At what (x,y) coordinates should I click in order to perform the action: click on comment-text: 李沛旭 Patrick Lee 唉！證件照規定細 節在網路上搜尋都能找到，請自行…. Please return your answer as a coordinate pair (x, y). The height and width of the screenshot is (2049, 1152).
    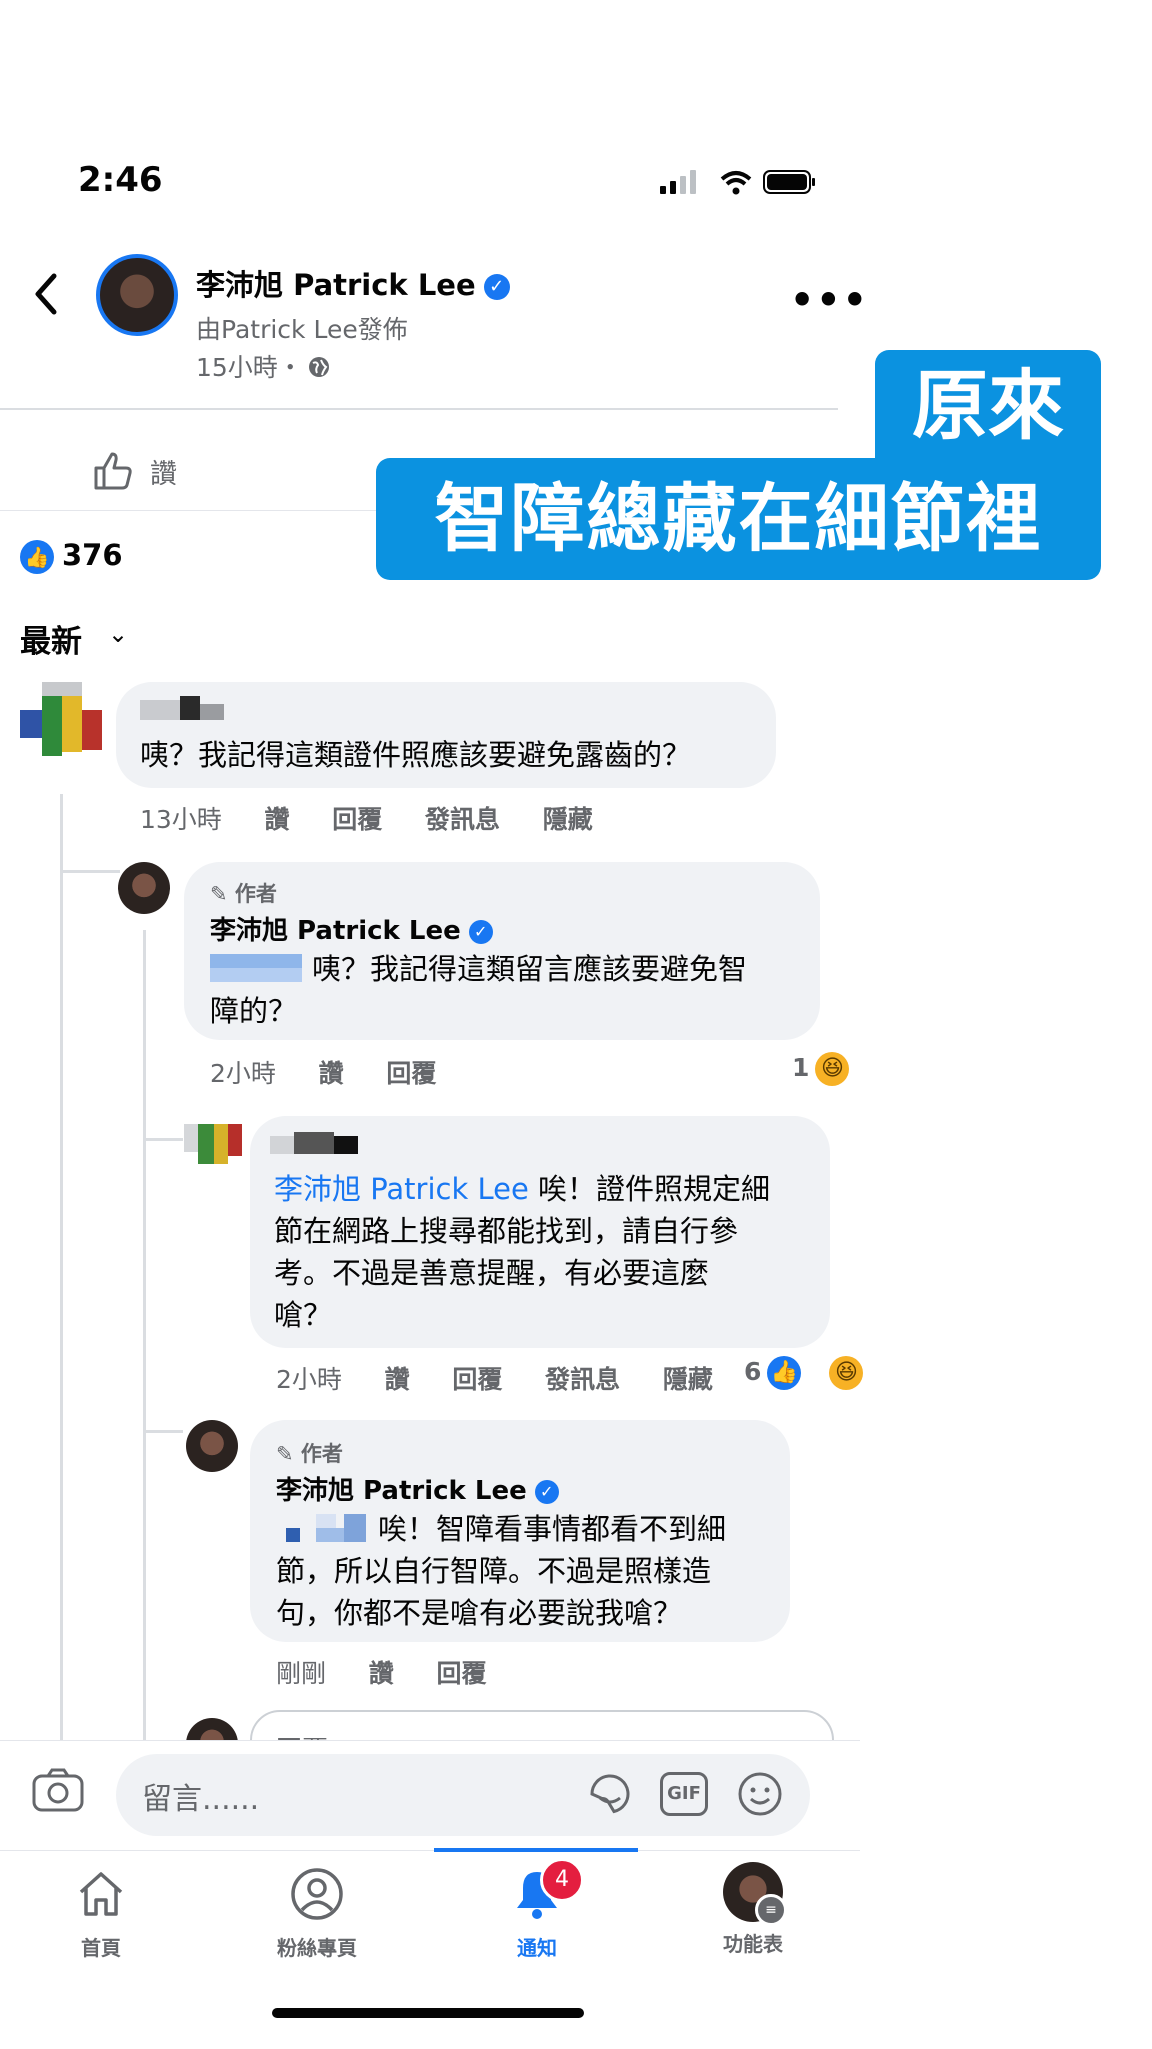
    Looking at the image, I should click on (554, 1252).